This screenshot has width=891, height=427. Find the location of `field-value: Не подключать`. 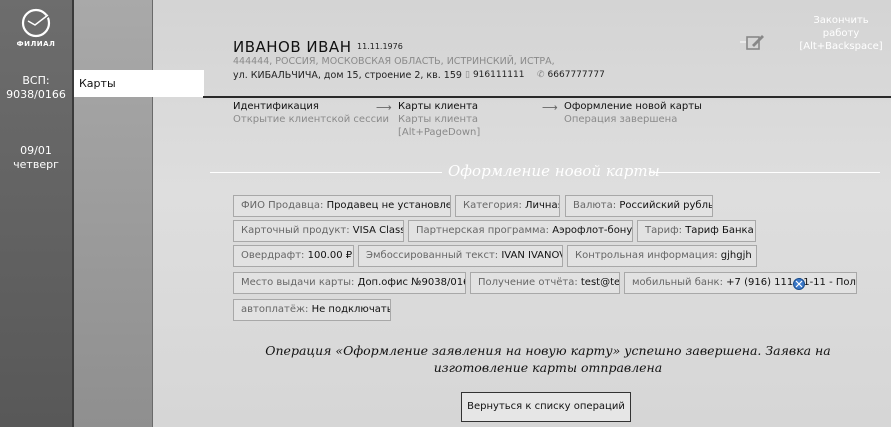

field-value: Не подключать is located at coordinates (351, 309).